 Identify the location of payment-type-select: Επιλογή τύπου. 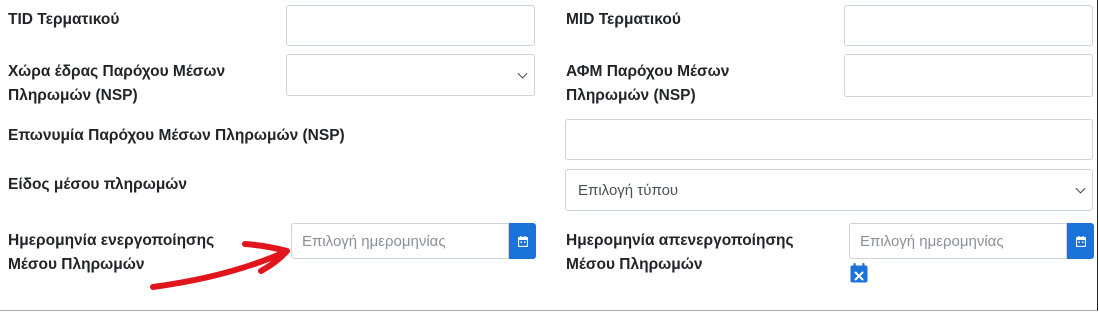
(829, 190).